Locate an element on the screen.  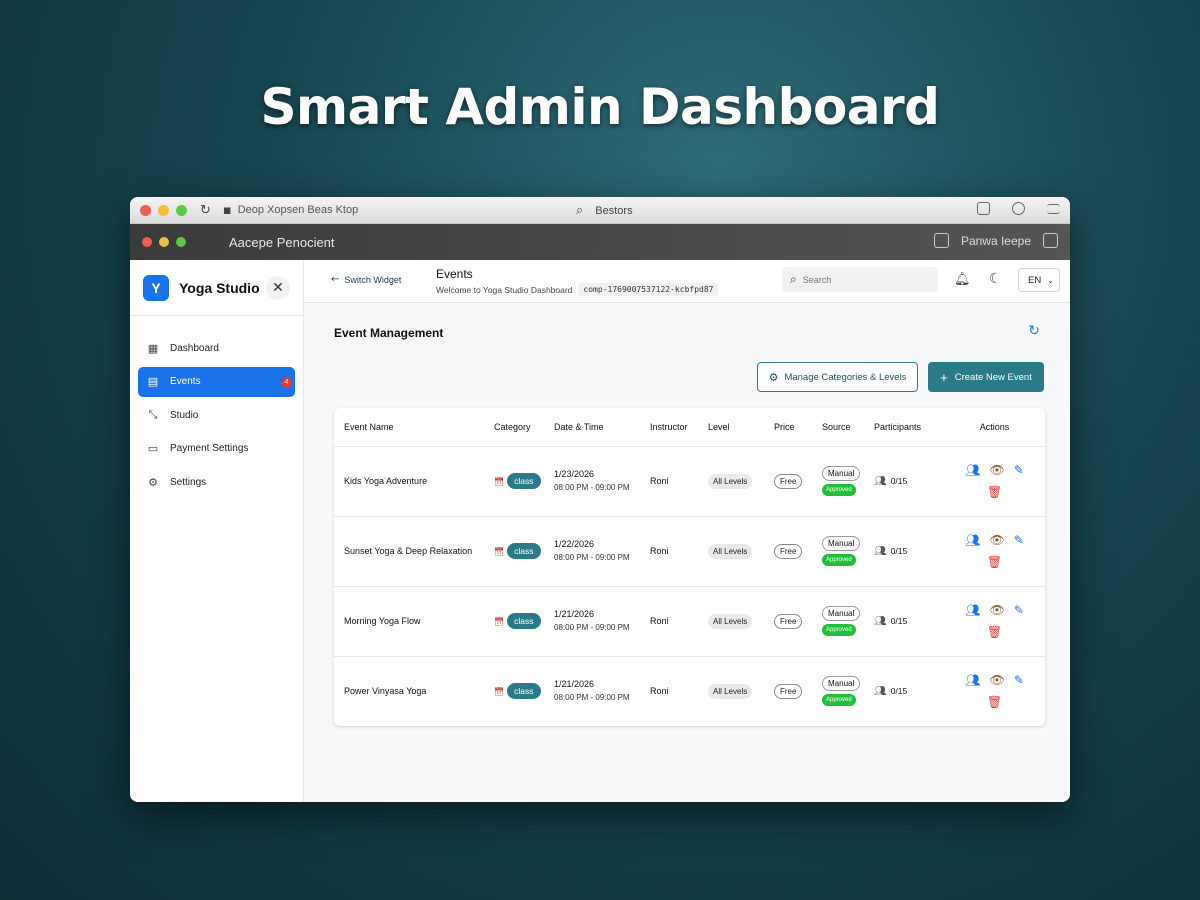
plus-icon: + is located at coordinates (944, 377).